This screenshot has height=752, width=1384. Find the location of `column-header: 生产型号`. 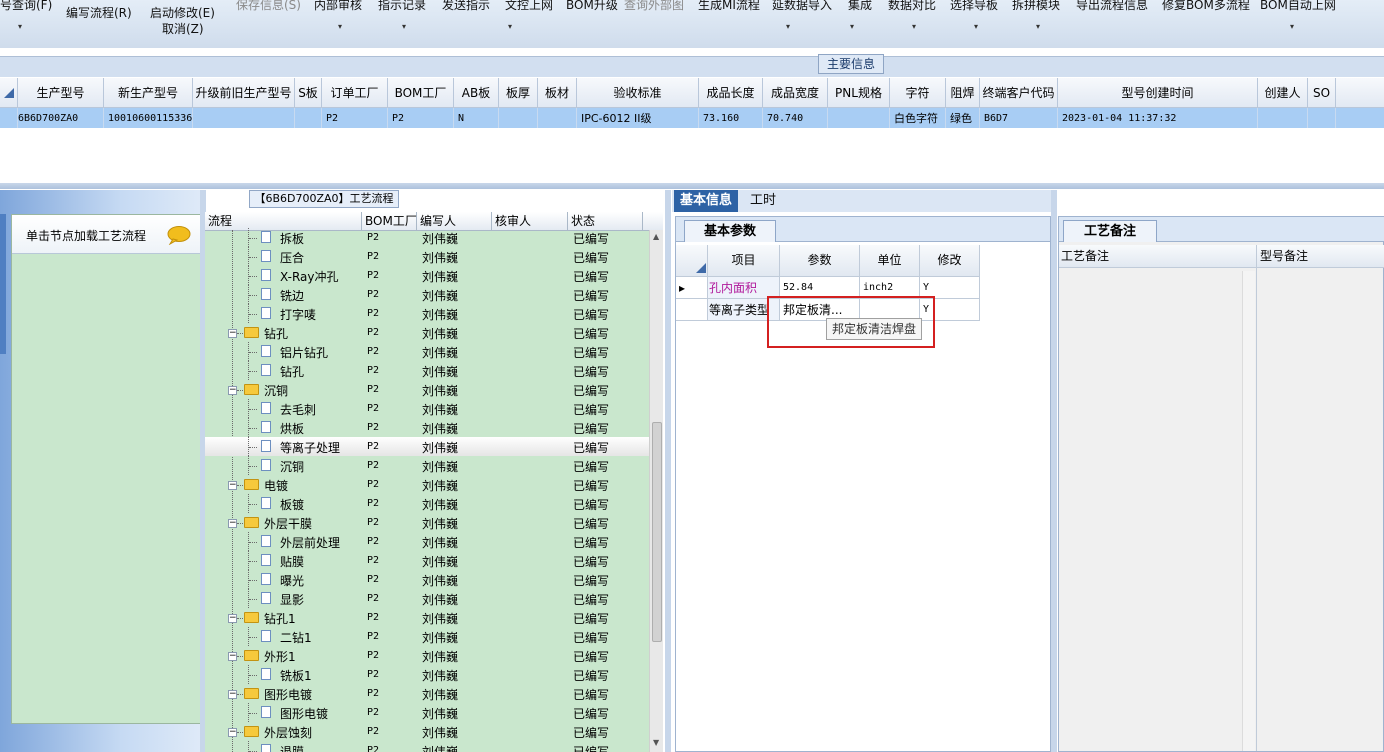

column-header: 生产型号 is located at coordinates (61, 92).